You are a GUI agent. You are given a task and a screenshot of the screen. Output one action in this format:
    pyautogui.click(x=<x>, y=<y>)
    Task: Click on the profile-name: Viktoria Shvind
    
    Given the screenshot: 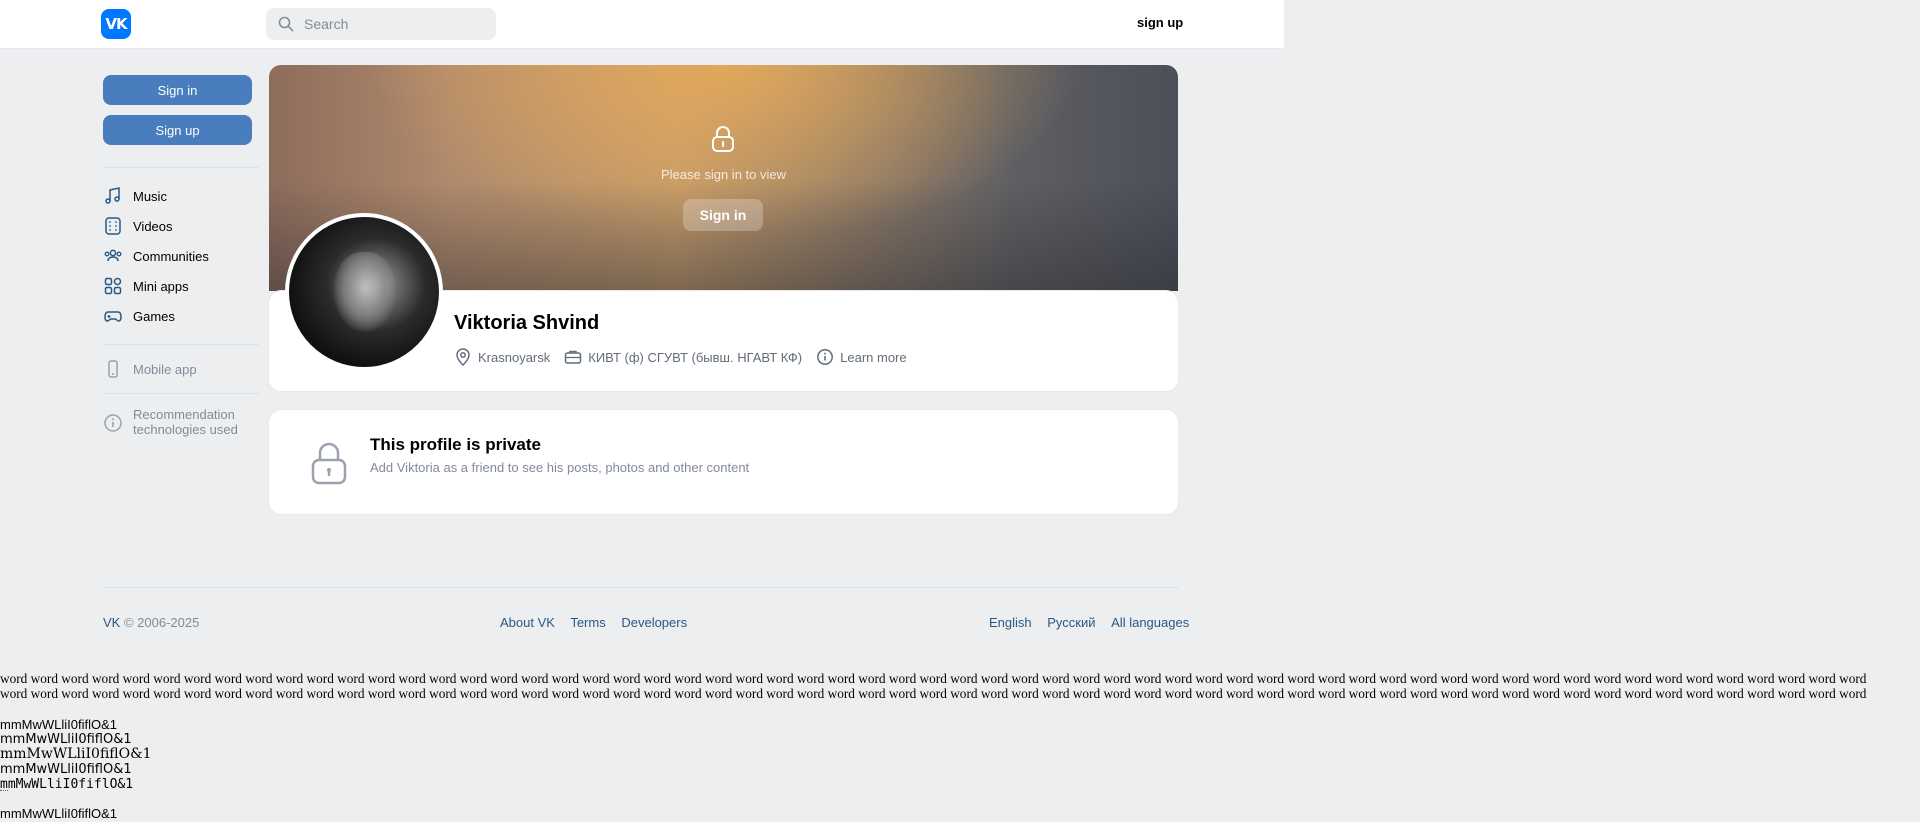 What is the action you would take?
    pyautogui.click(x=527, y=323)
    